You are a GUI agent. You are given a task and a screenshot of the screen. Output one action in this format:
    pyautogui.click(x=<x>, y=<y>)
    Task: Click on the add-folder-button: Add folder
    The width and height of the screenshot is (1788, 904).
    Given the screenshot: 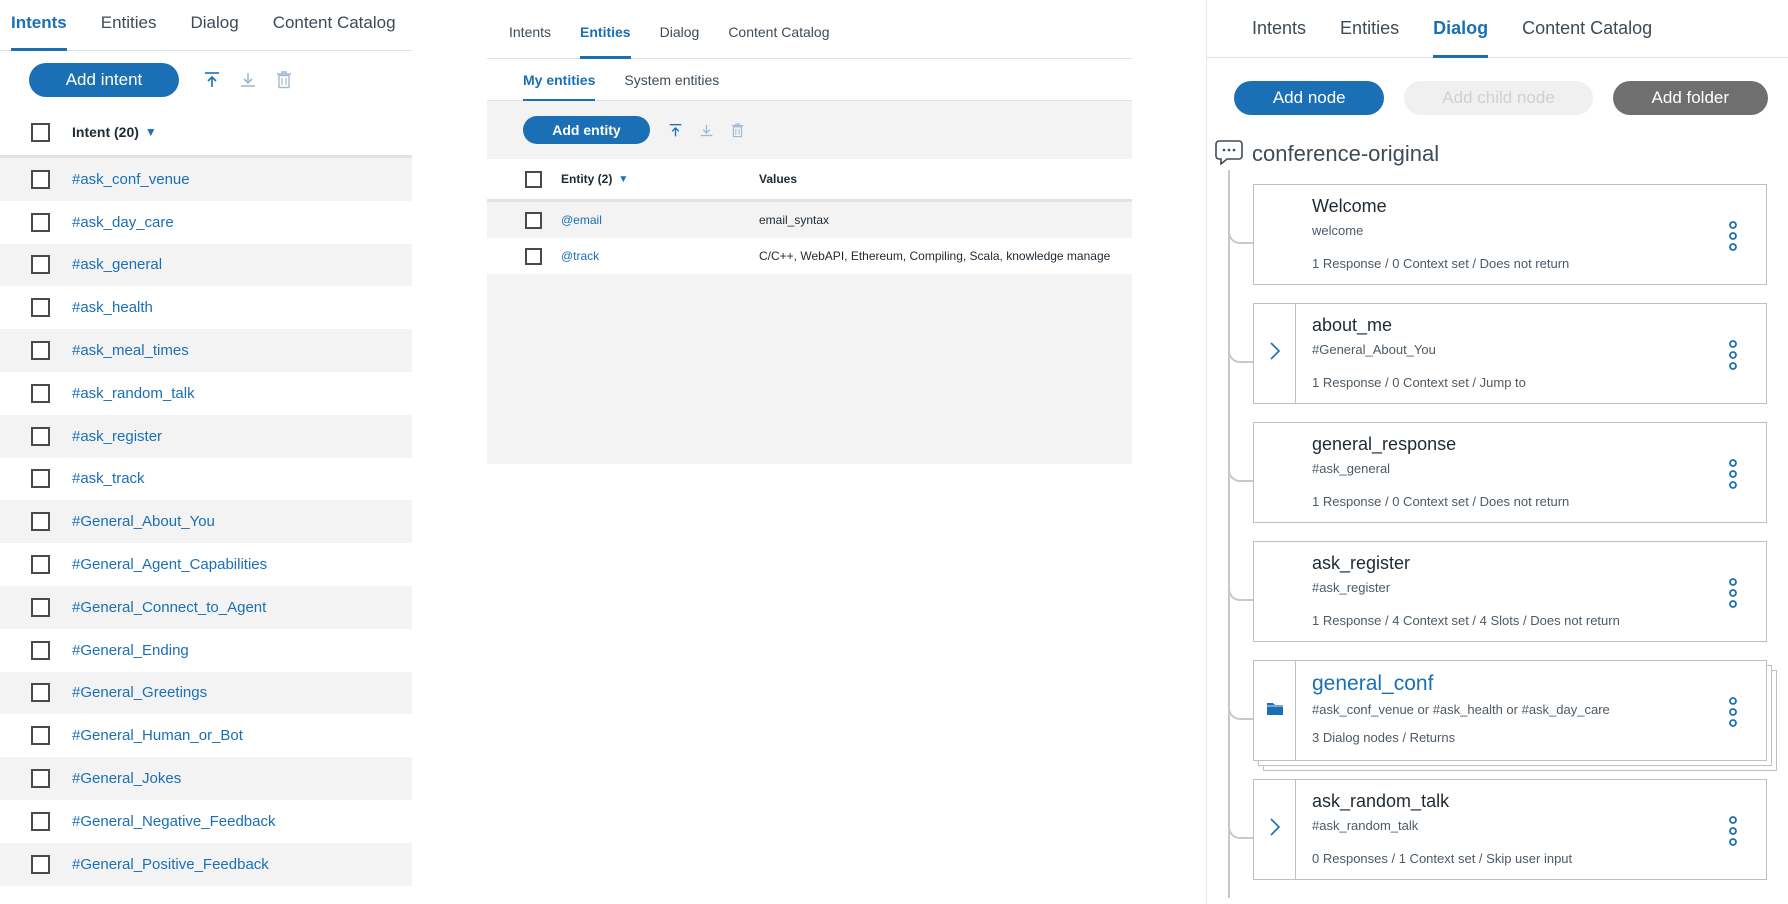 What is the action you would take?
    pyautogui.click(x=1690, y=98)
    